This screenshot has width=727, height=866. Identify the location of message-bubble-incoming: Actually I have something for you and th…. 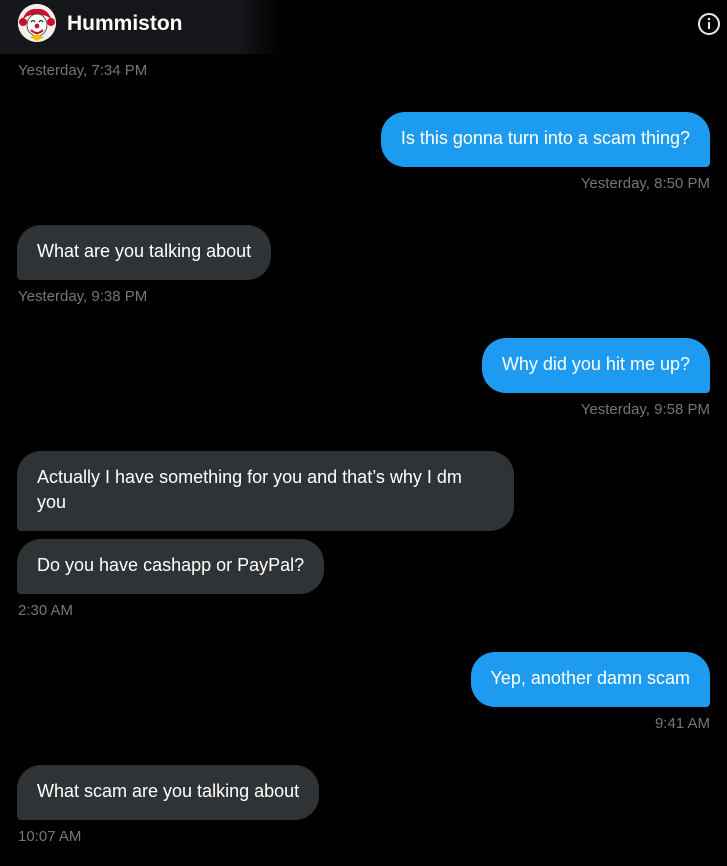
(265, 491).